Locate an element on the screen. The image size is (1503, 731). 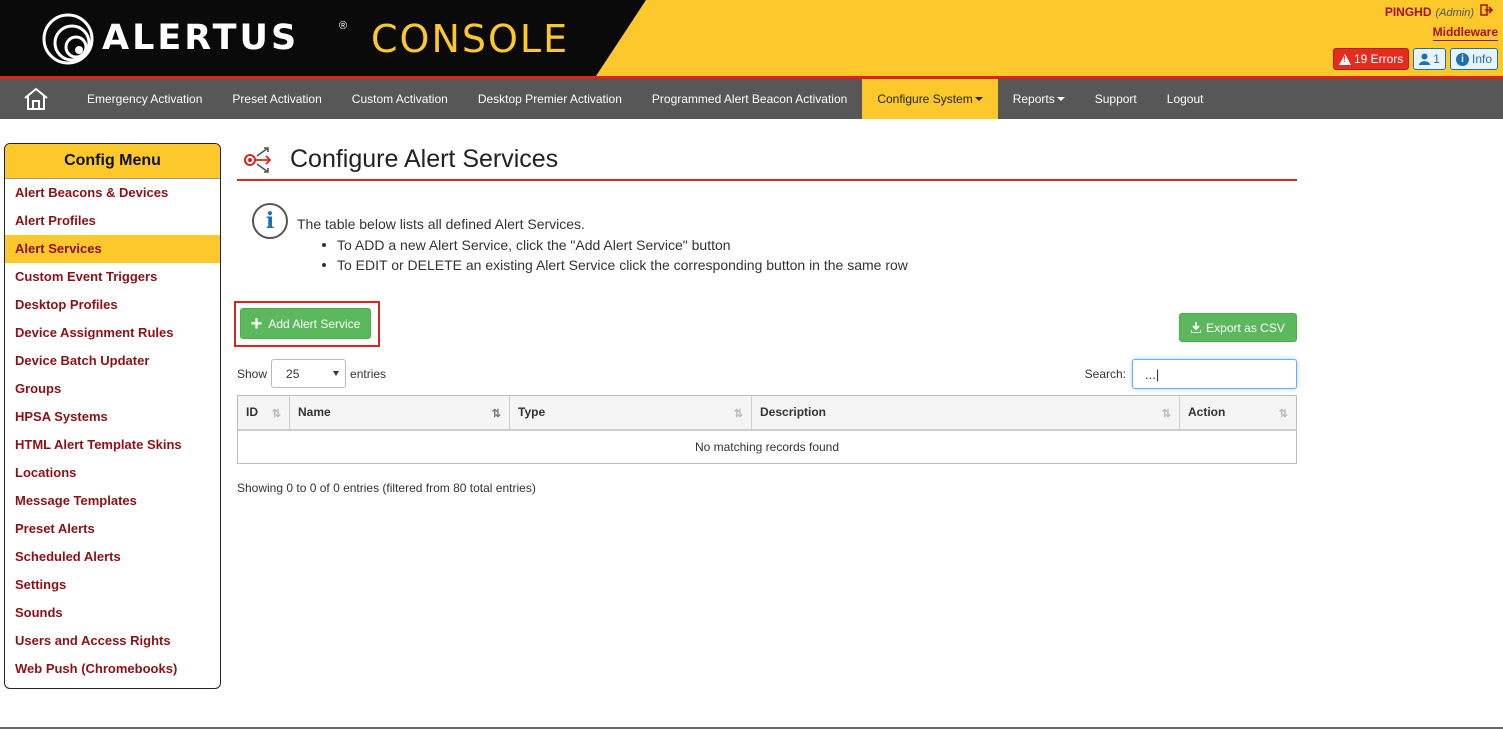
nav-emergency-activation: Emergency Activation is located at coordinates (144, 99).